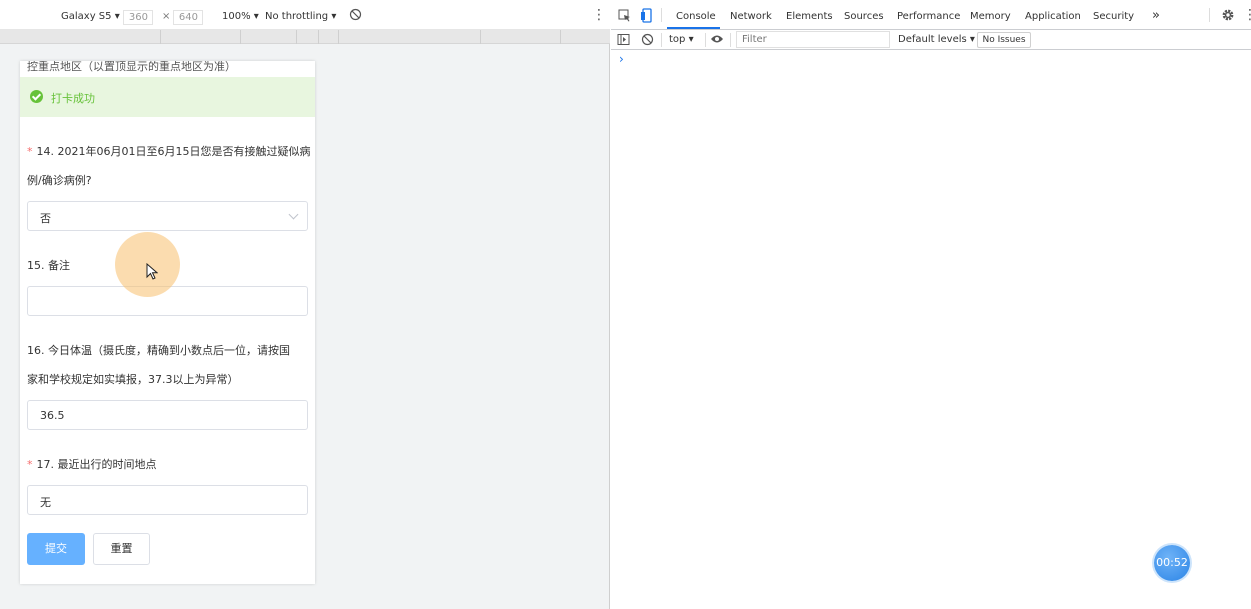 The height and width of the screenshot is (609, 1251). I want to click on remarks-input, so click(167, 301).